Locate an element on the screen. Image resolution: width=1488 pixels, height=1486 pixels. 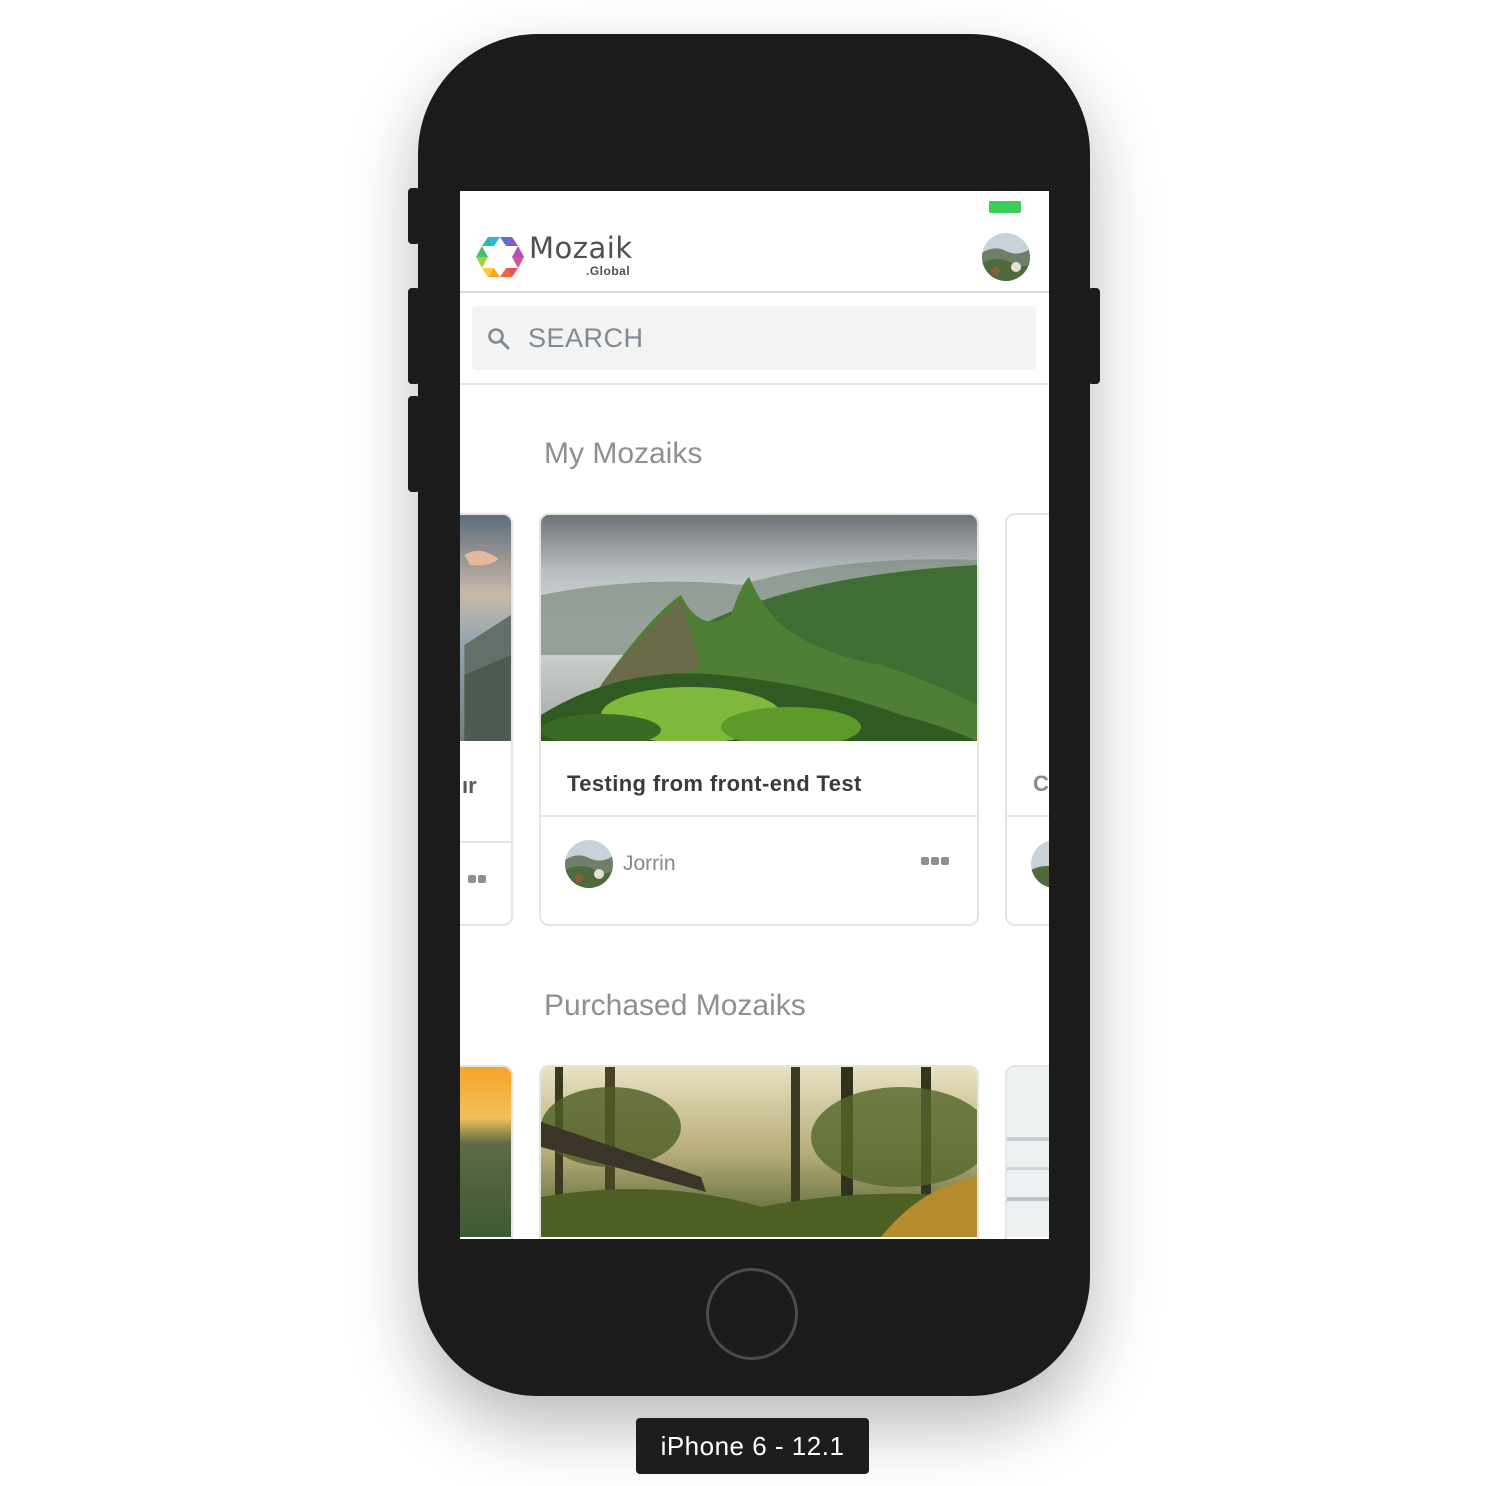
search-bar is located at coordinates (754, 338).